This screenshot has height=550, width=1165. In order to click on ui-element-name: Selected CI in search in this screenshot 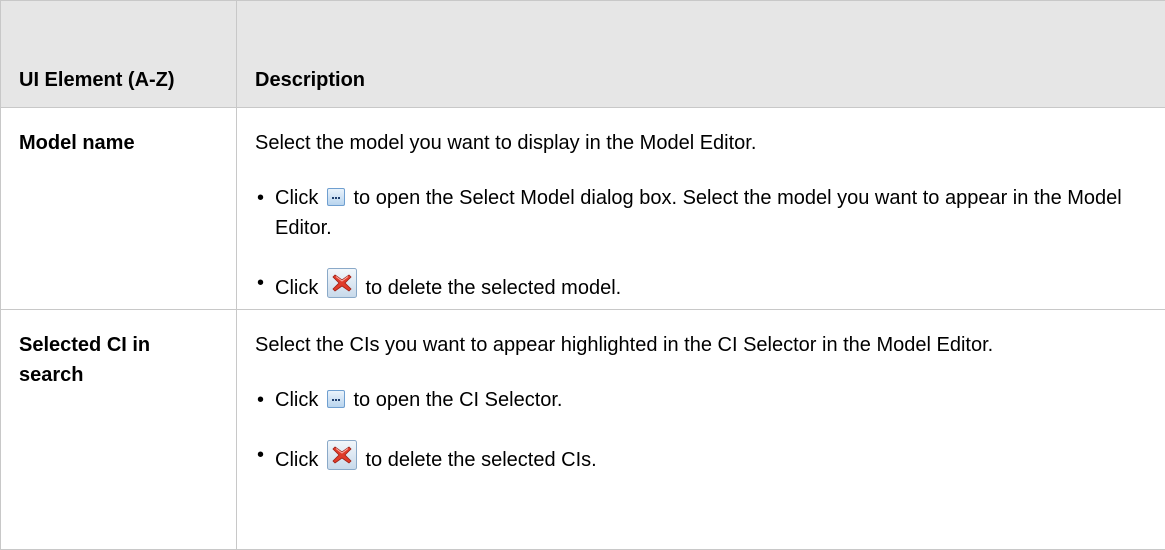, I will do `click(119, 430)`.